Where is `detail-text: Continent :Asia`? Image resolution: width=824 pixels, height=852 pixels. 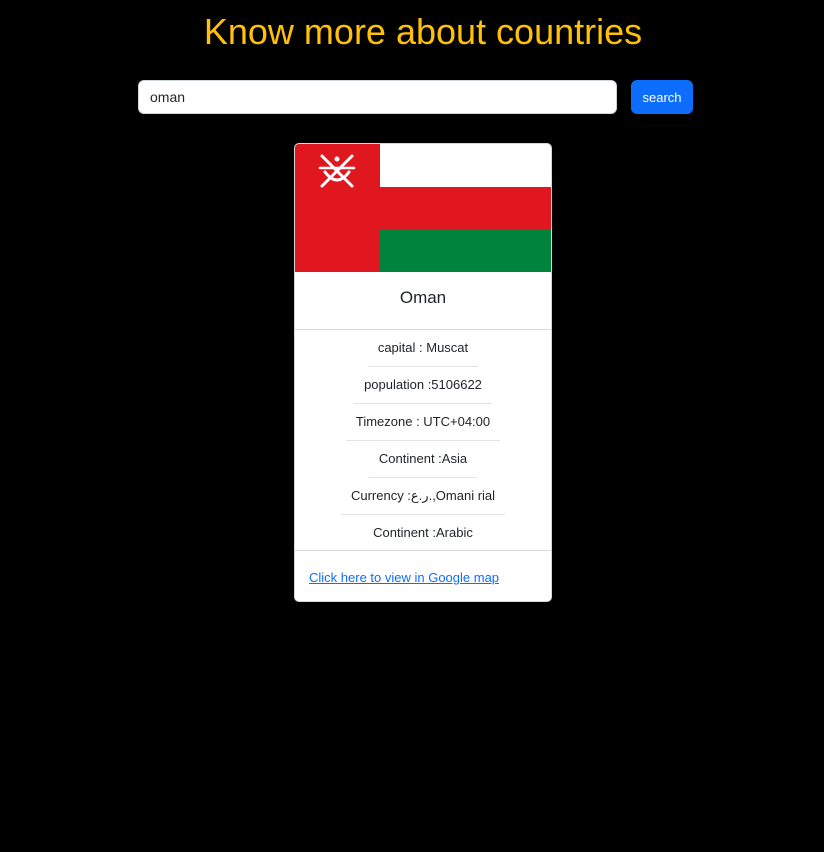
detail-text: Continent :Asia is located at coordinates (423, 459).